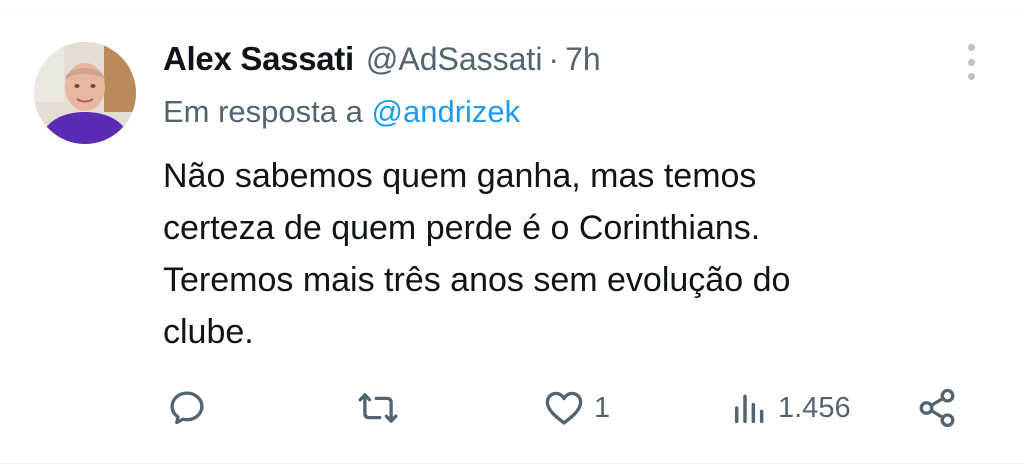 This screenshot has height=466, width=1024. Describe the element at coordinates (263, 111) in the screenshot. I see `reply-prefix: Em resposta a` at that location.